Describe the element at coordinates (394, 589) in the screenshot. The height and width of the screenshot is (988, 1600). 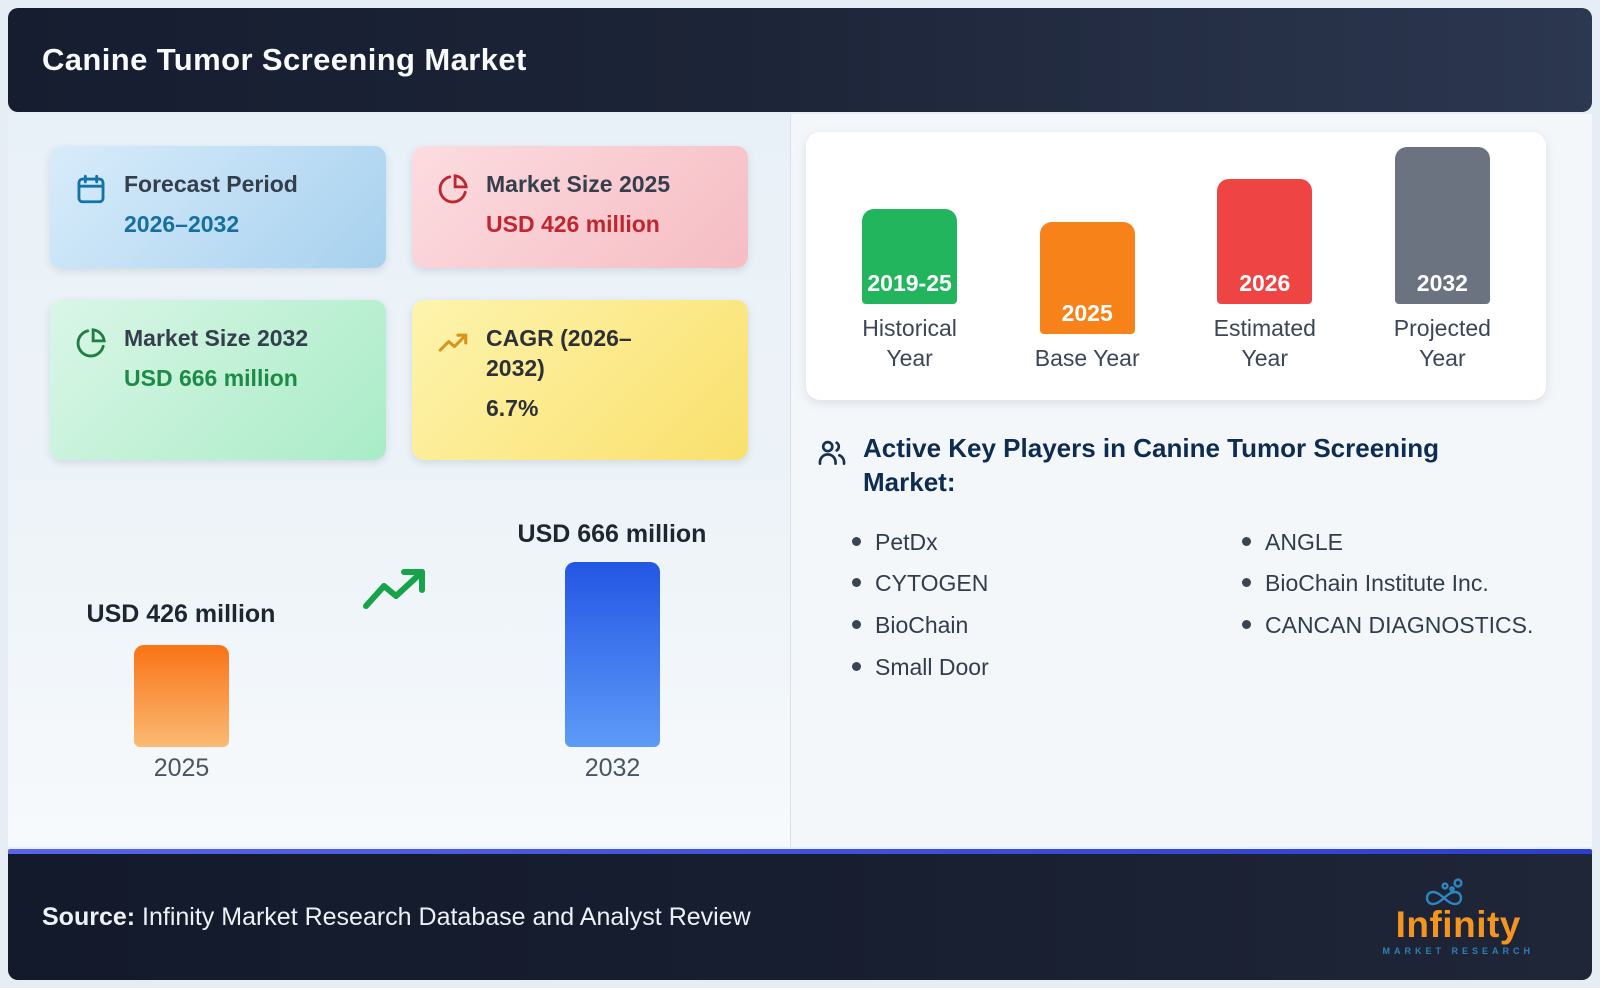
I see `growth-arrow-icon` at that location.